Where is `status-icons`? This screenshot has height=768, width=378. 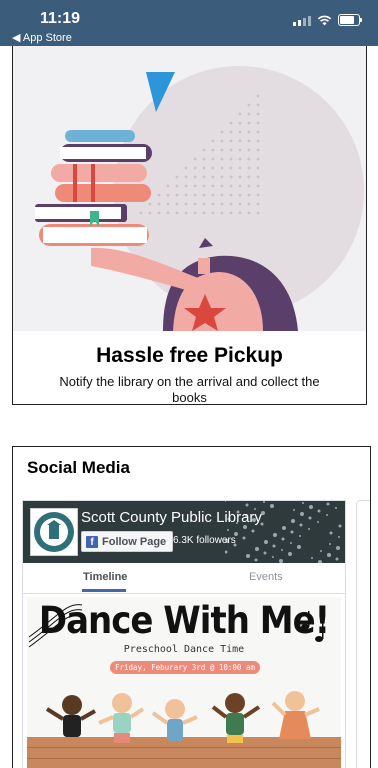
status-icons is located at coordinates (327, 20).